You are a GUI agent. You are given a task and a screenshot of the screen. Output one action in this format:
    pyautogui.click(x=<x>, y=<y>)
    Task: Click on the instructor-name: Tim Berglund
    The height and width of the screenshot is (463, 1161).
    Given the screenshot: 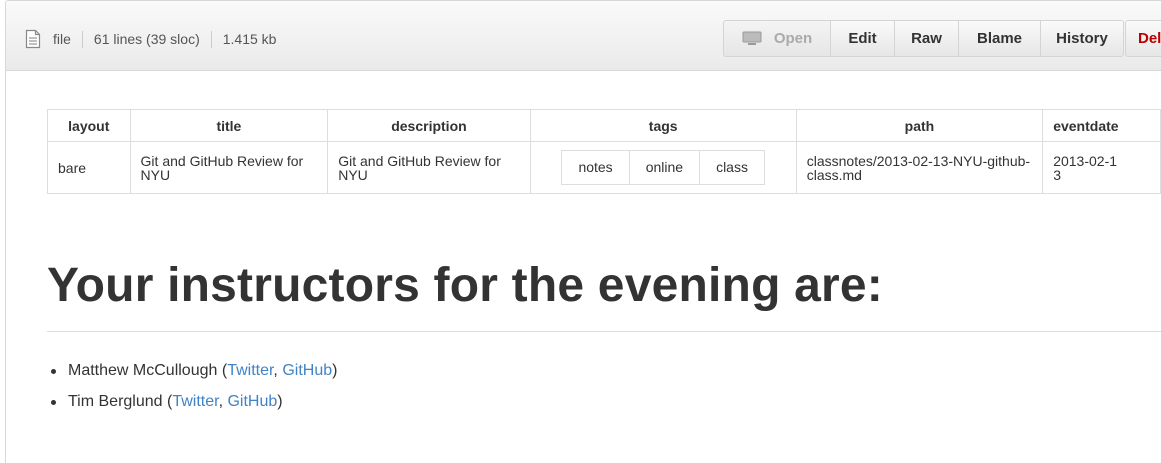 What is the action you would take?
    pyautogui.click(x=115, y=401)
    